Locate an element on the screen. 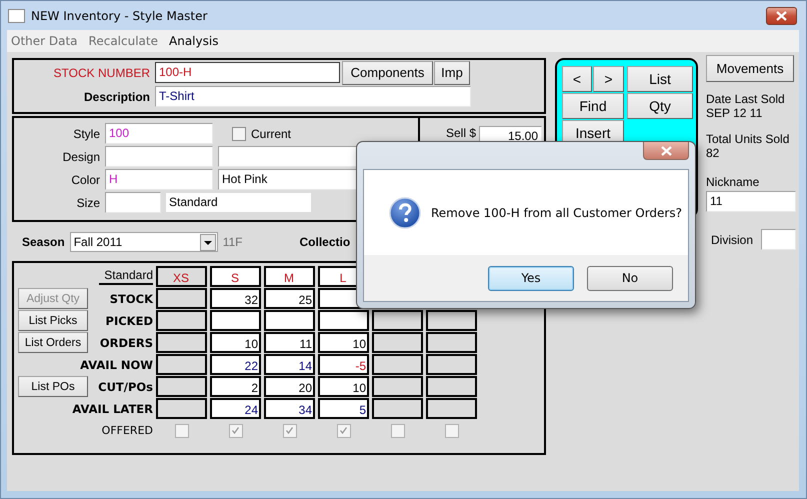  division-field is located at coordinates (778, 239).